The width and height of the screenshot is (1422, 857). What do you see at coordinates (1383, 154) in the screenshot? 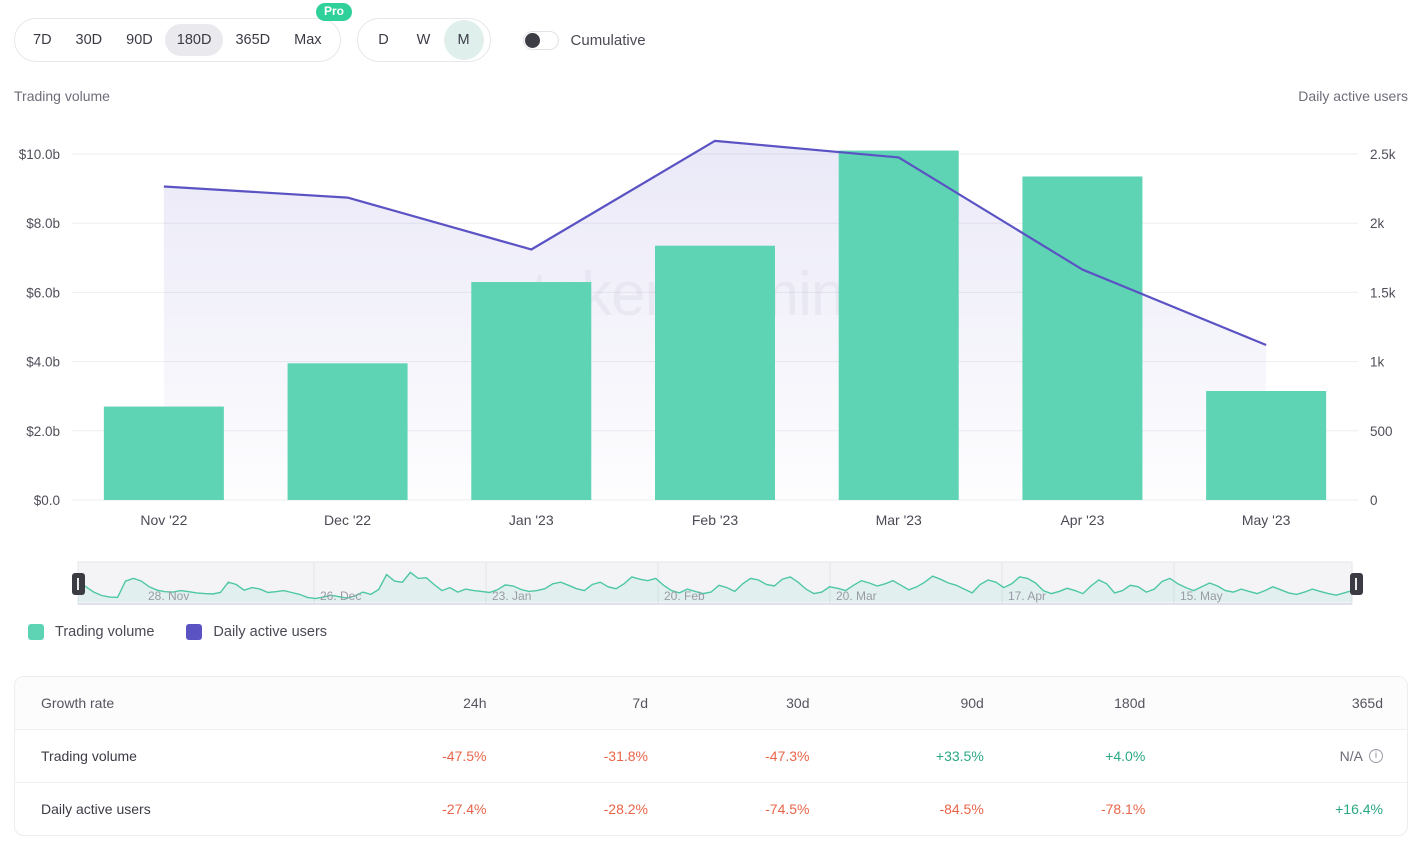
I see `right-tick-label: 2.5k` at bounding box center [1383, 154].